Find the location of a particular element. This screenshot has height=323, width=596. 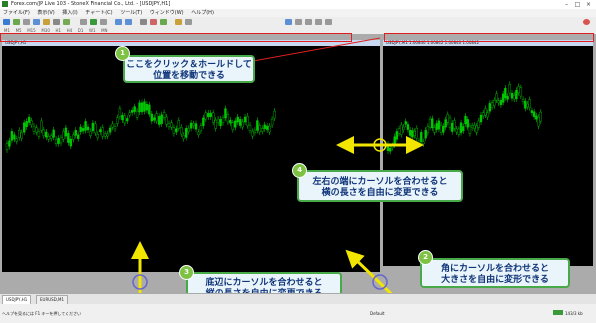

horizontal-line-icon is located at coordinates (308, 22).